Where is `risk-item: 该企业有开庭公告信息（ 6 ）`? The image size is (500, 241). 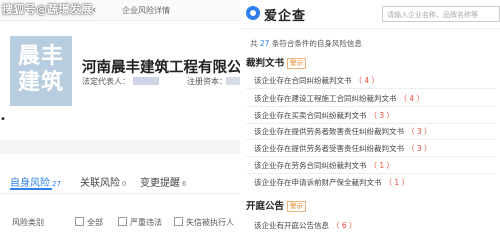
risk-item: 该企业有开庭公告信息（ 6 ） is located at coordinates (305, 225).